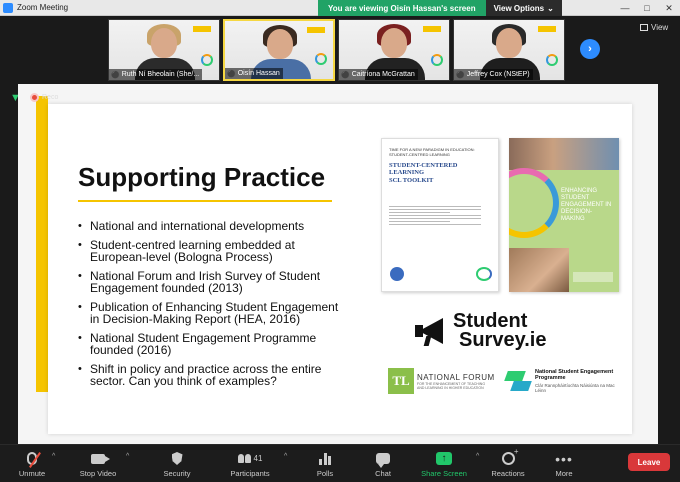 The width and height of the screenshot is (680, 482). Describe the element at coordinates (383, 460) in the screenshot. I see `chat-bubble-icon` at that location.